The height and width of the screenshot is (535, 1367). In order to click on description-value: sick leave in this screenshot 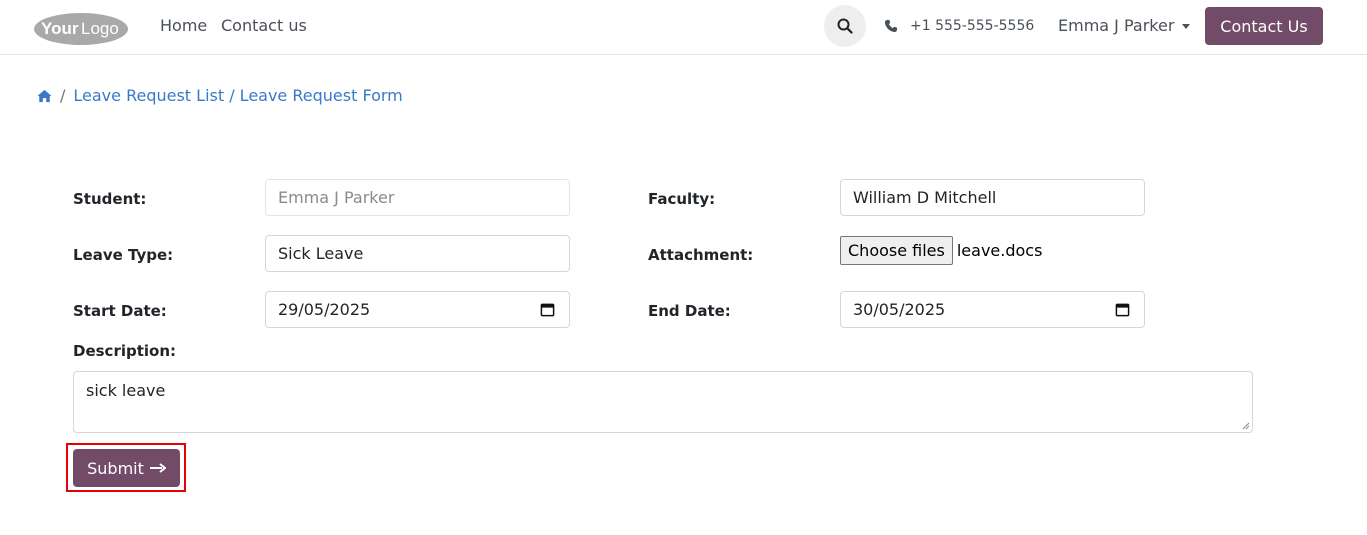, I will do `click(126, 390)`.